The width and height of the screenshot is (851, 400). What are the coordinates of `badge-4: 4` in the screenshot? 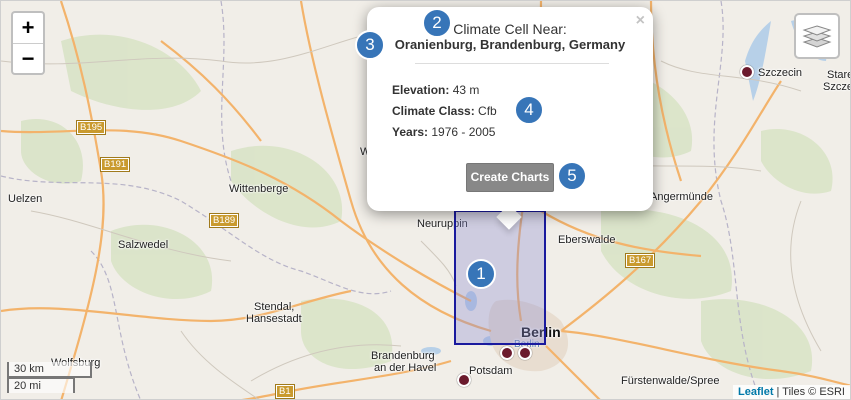 It's located at (529, 110).